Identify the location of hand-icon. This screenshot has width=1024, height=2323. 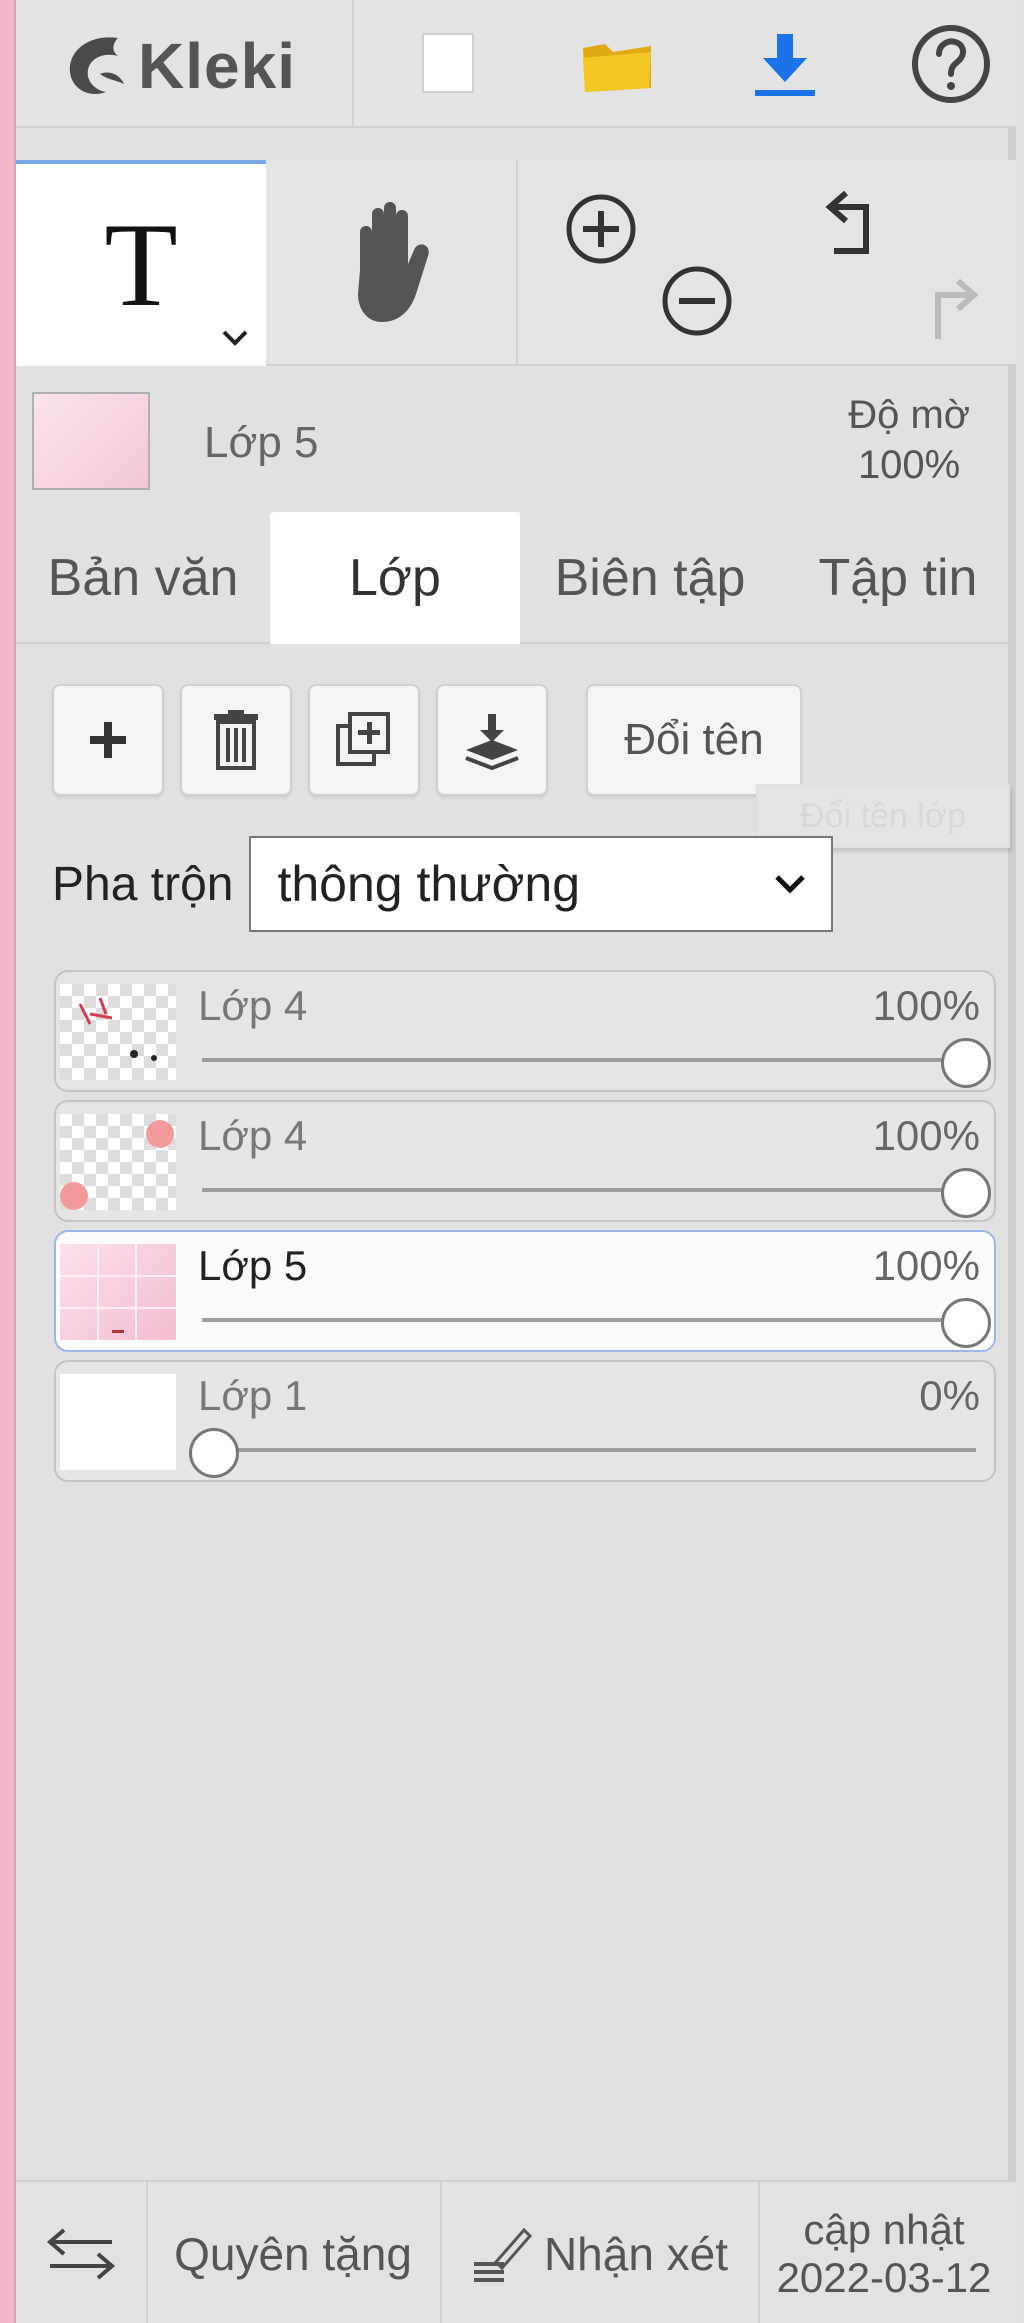
(393, 262).